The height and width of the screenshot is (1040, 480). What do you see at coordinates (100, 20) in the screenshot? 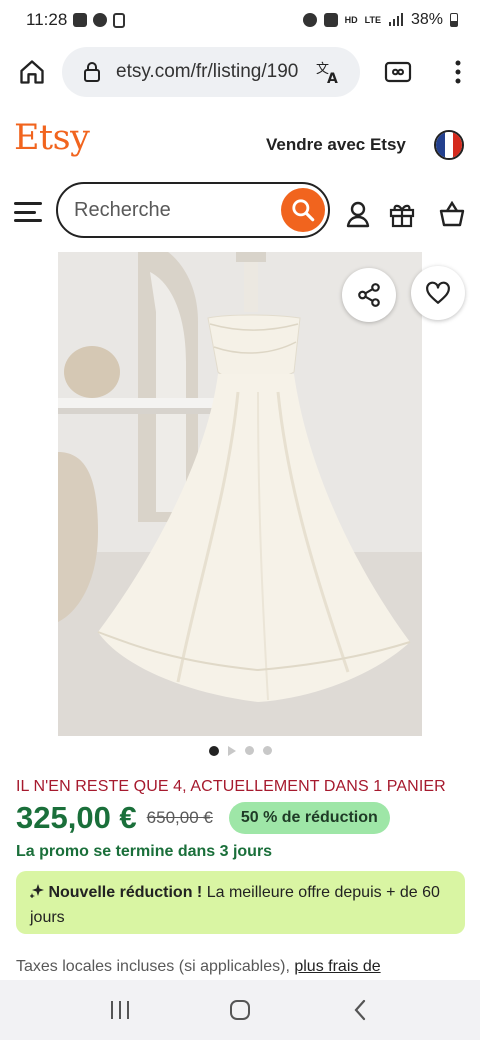
I see `app-notification-icon` at bounding box center [100, 20].